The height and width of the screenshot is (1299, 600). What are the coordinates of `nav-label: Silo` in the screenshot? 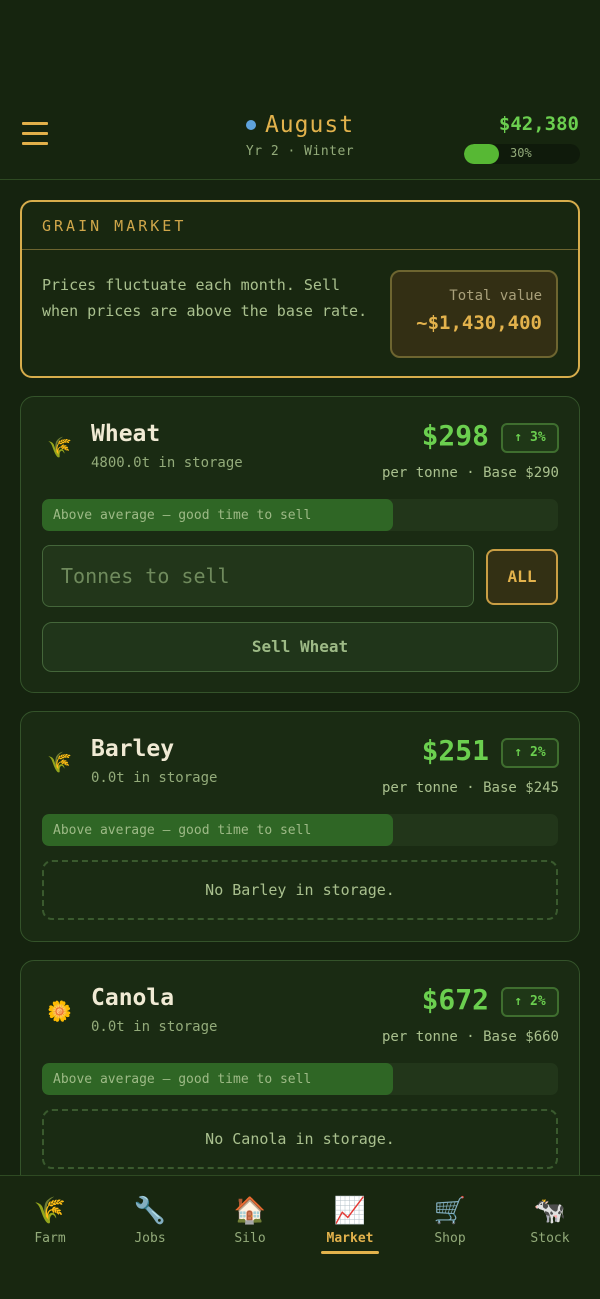 It's located at (250, 1238).